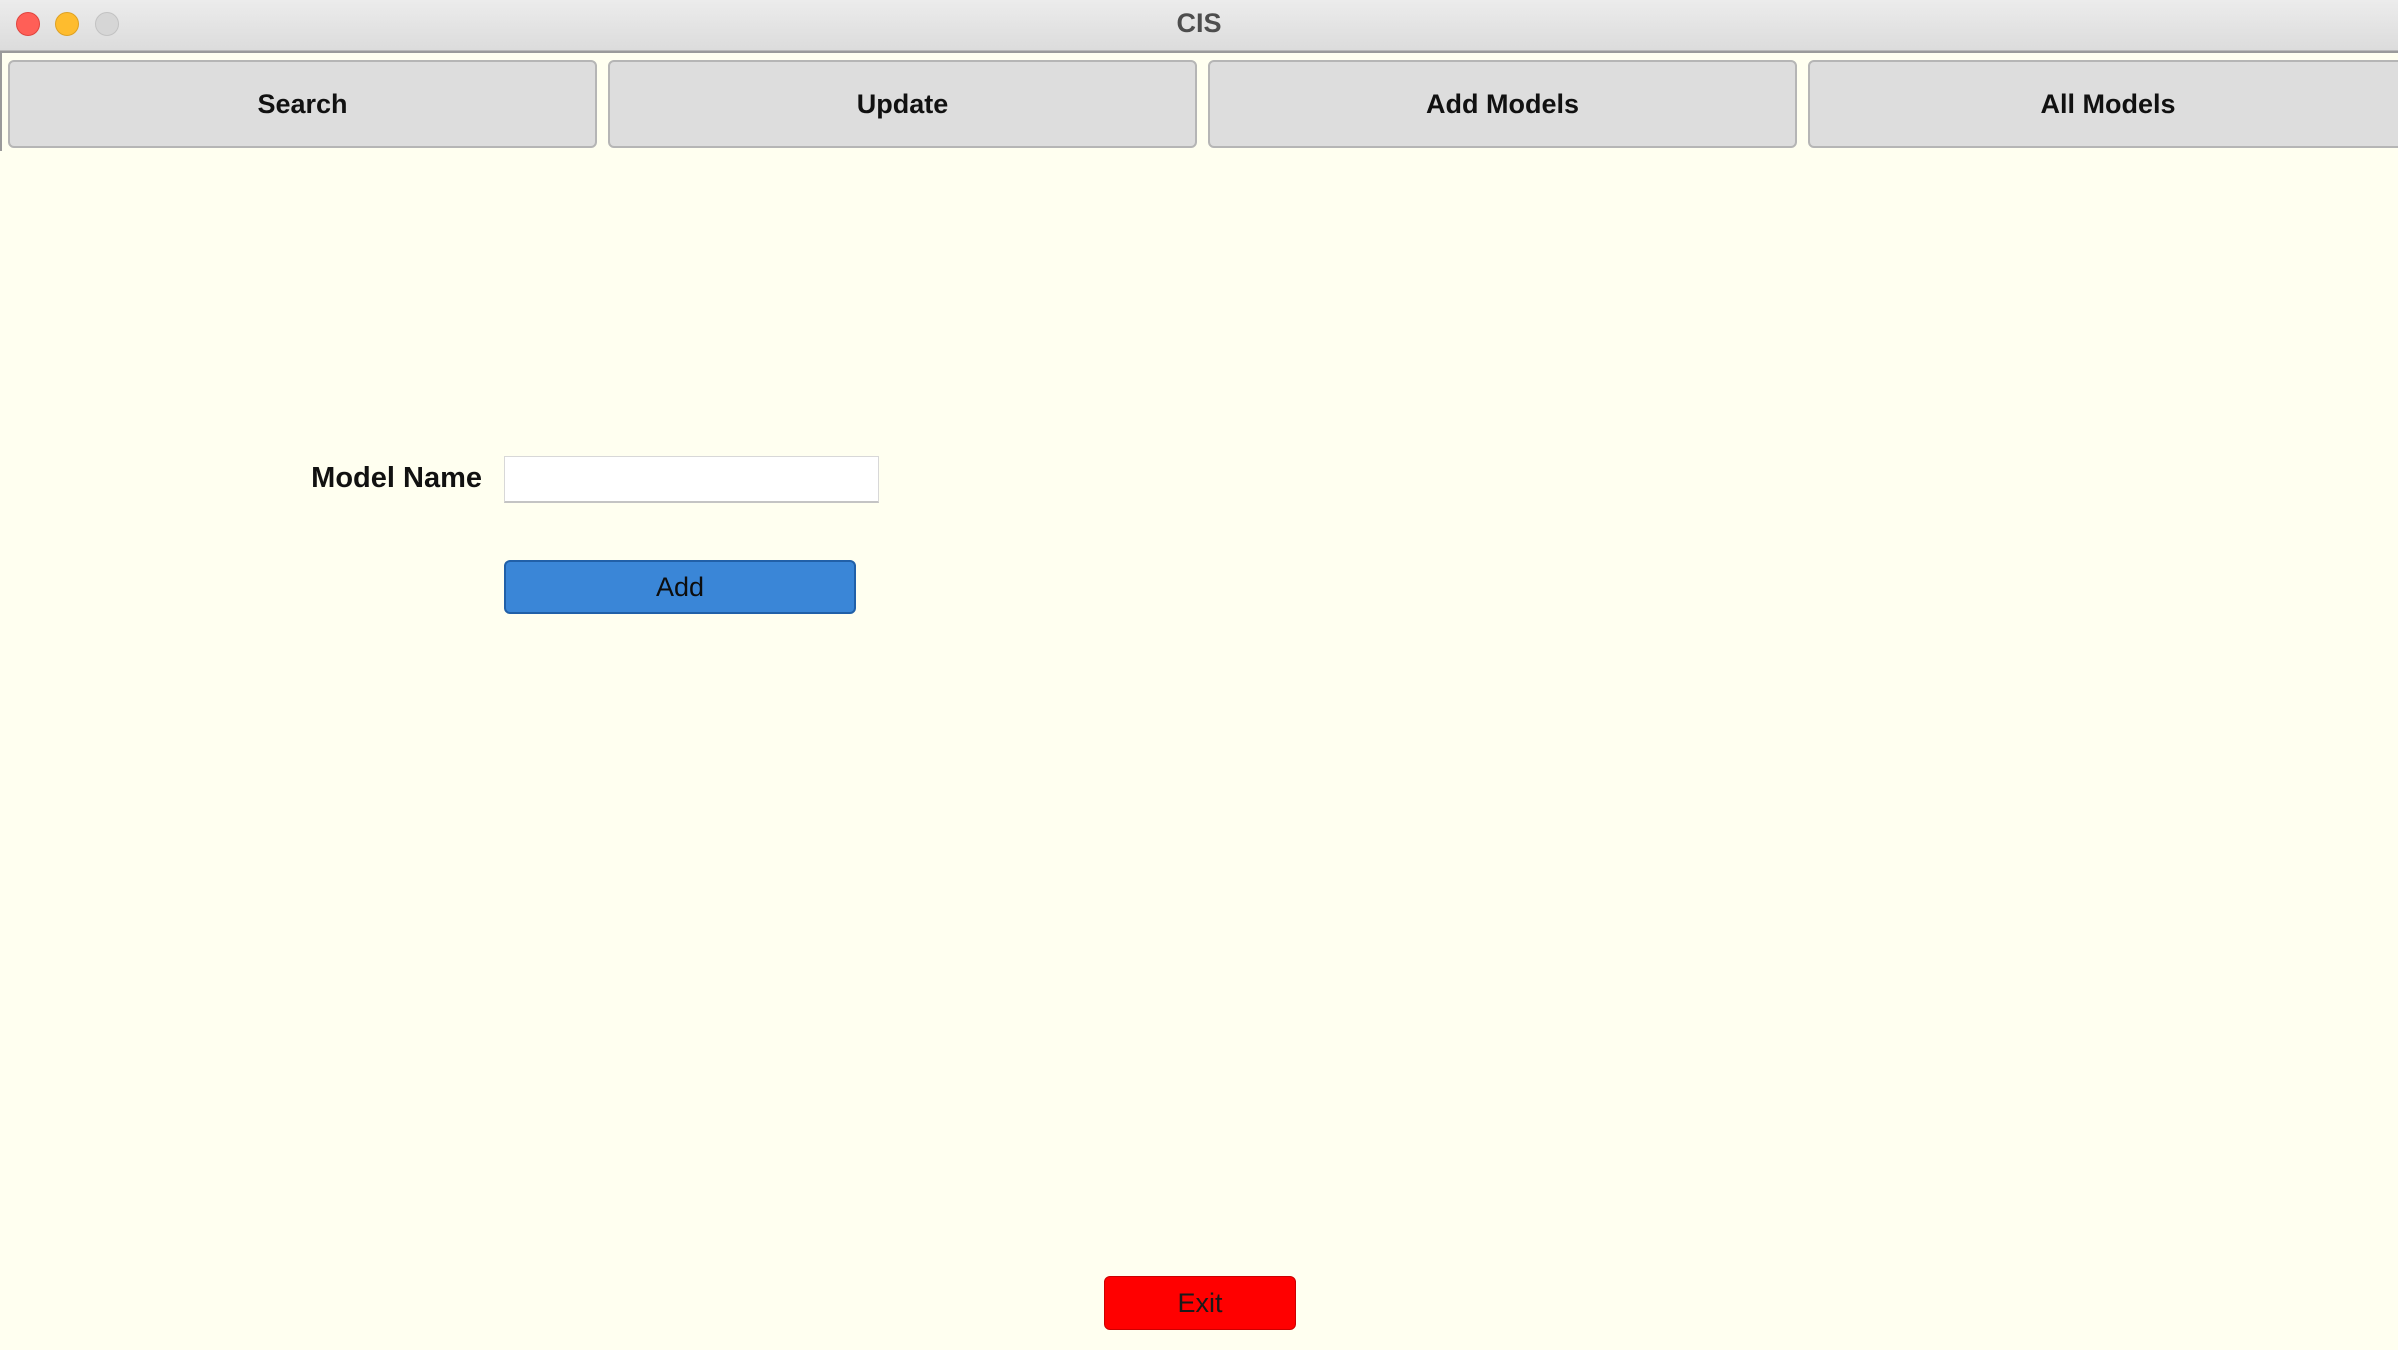 The width and height of the screenshot is (2398, 1350). Describe the element at coordinates (1200, 1303) in the screenshot. I see `exit-button: Exit` at that location.